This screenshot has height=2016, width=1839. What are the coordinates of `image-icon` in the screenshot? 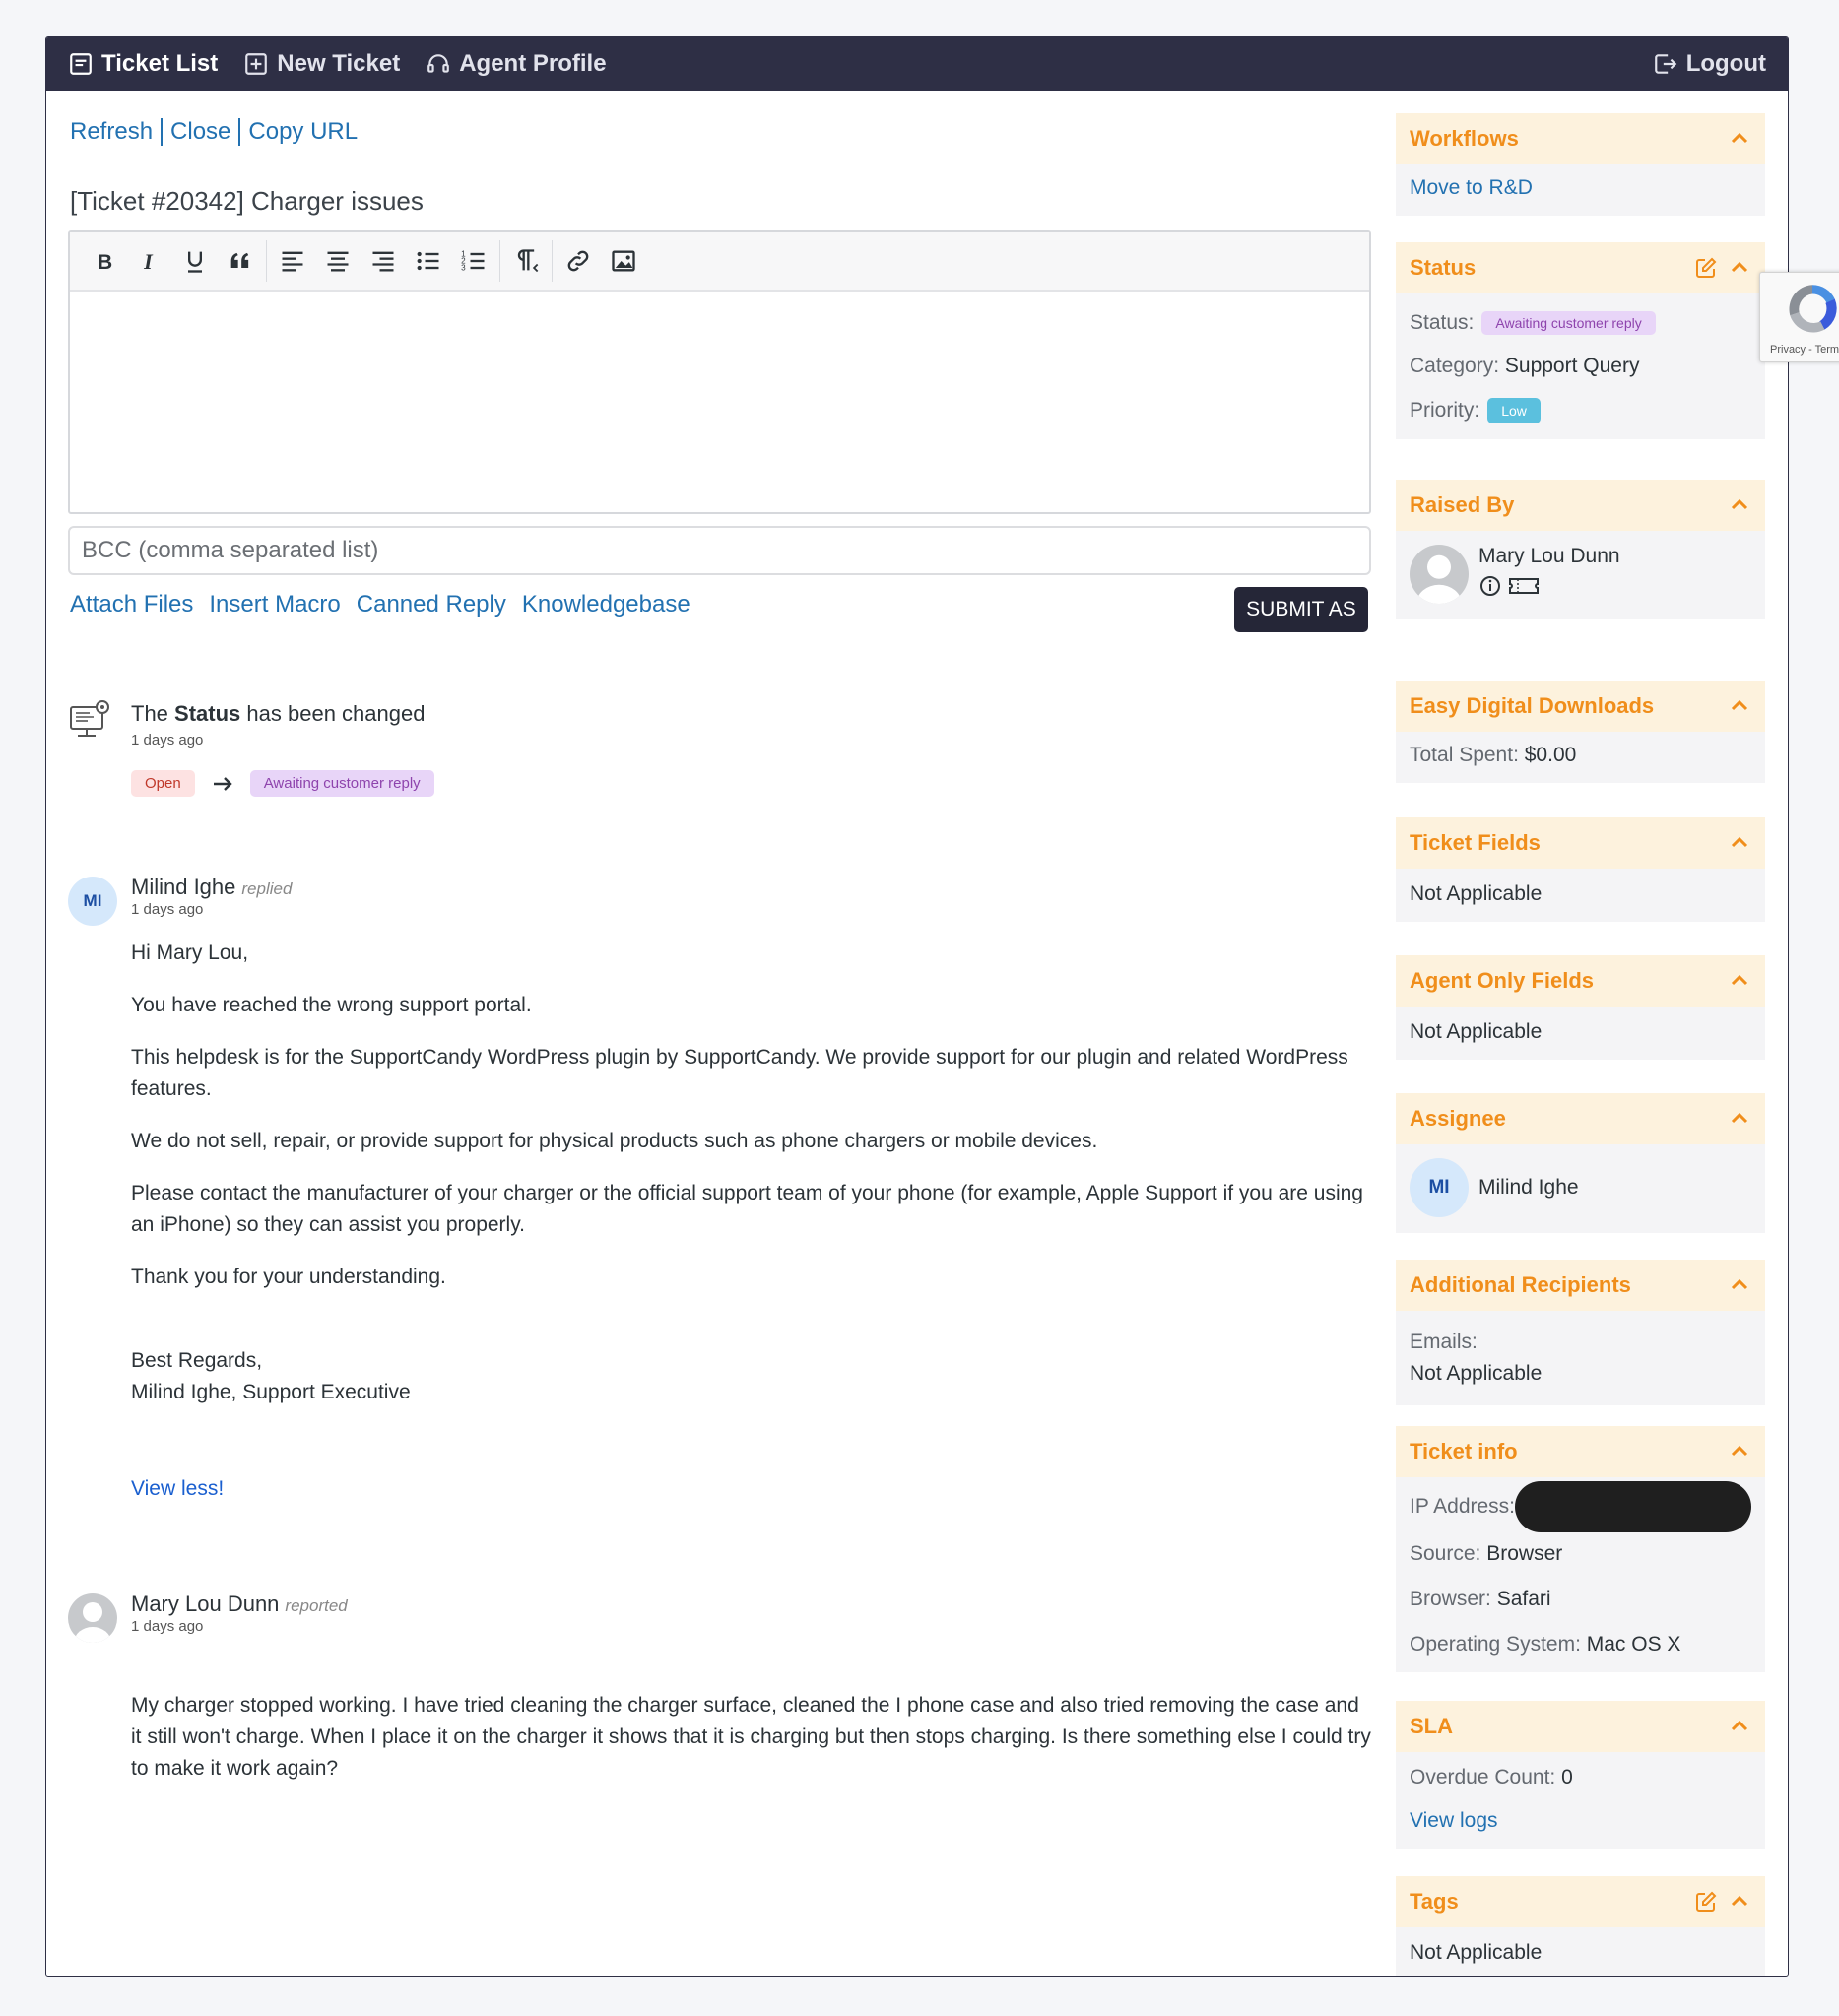 It's located at (623, 261).